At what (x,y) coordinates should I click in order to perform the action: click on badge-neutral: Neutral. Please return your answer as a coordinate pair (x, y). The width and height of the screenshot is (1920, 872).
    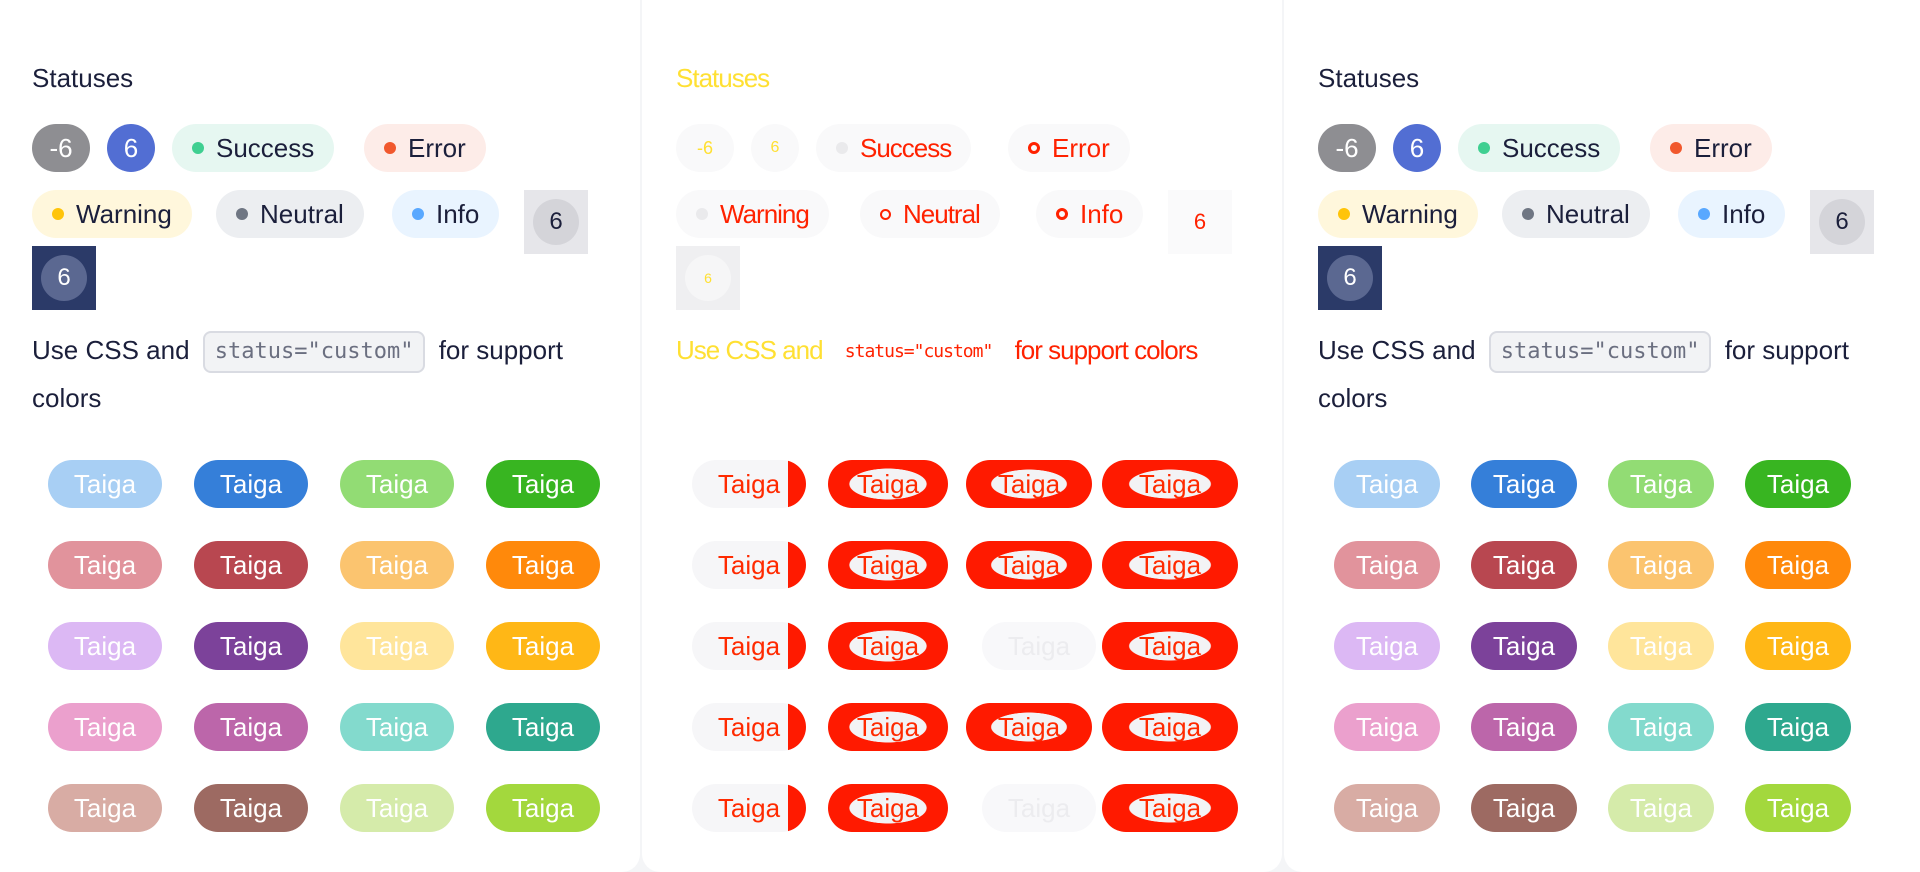
    Looking at the image, I should click on (1576, 214).